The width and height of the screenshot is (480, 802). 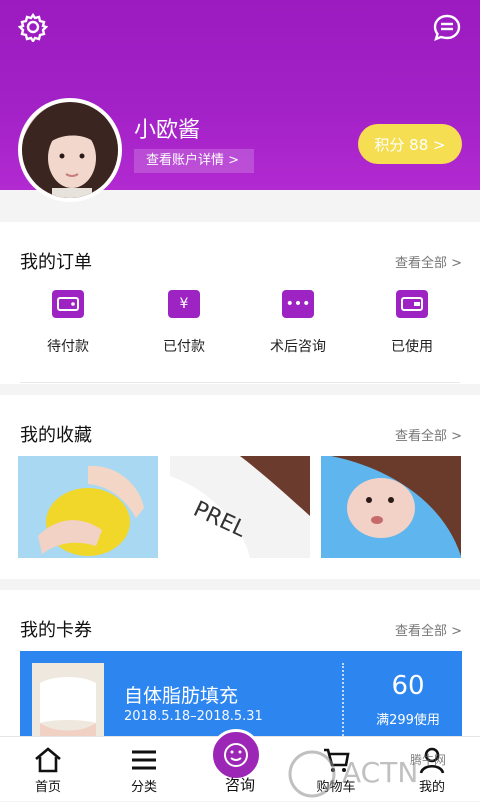 I want to click on yuan-icon: ¥, so click(x=184, y=304).